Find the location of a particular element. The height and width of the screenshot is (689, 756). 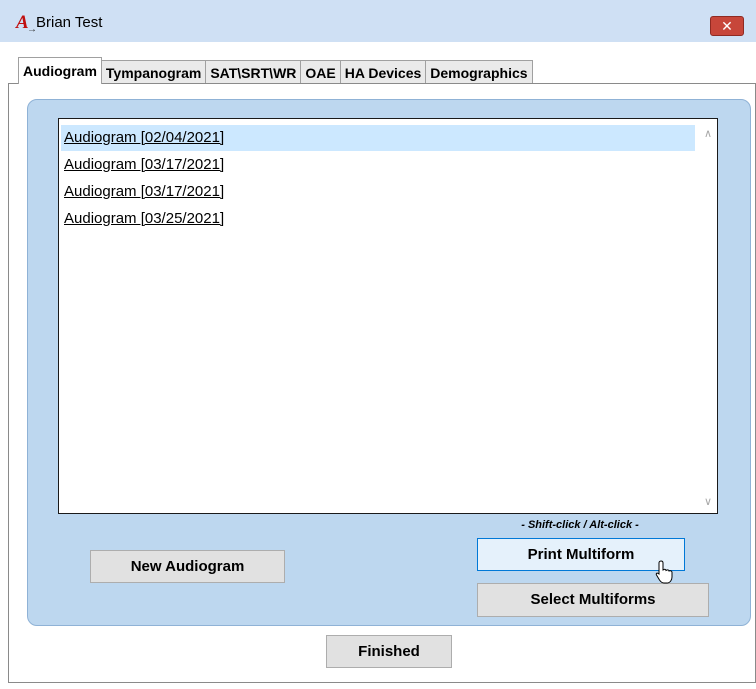

finished-button: Finished is located at coordinates (389, 651).